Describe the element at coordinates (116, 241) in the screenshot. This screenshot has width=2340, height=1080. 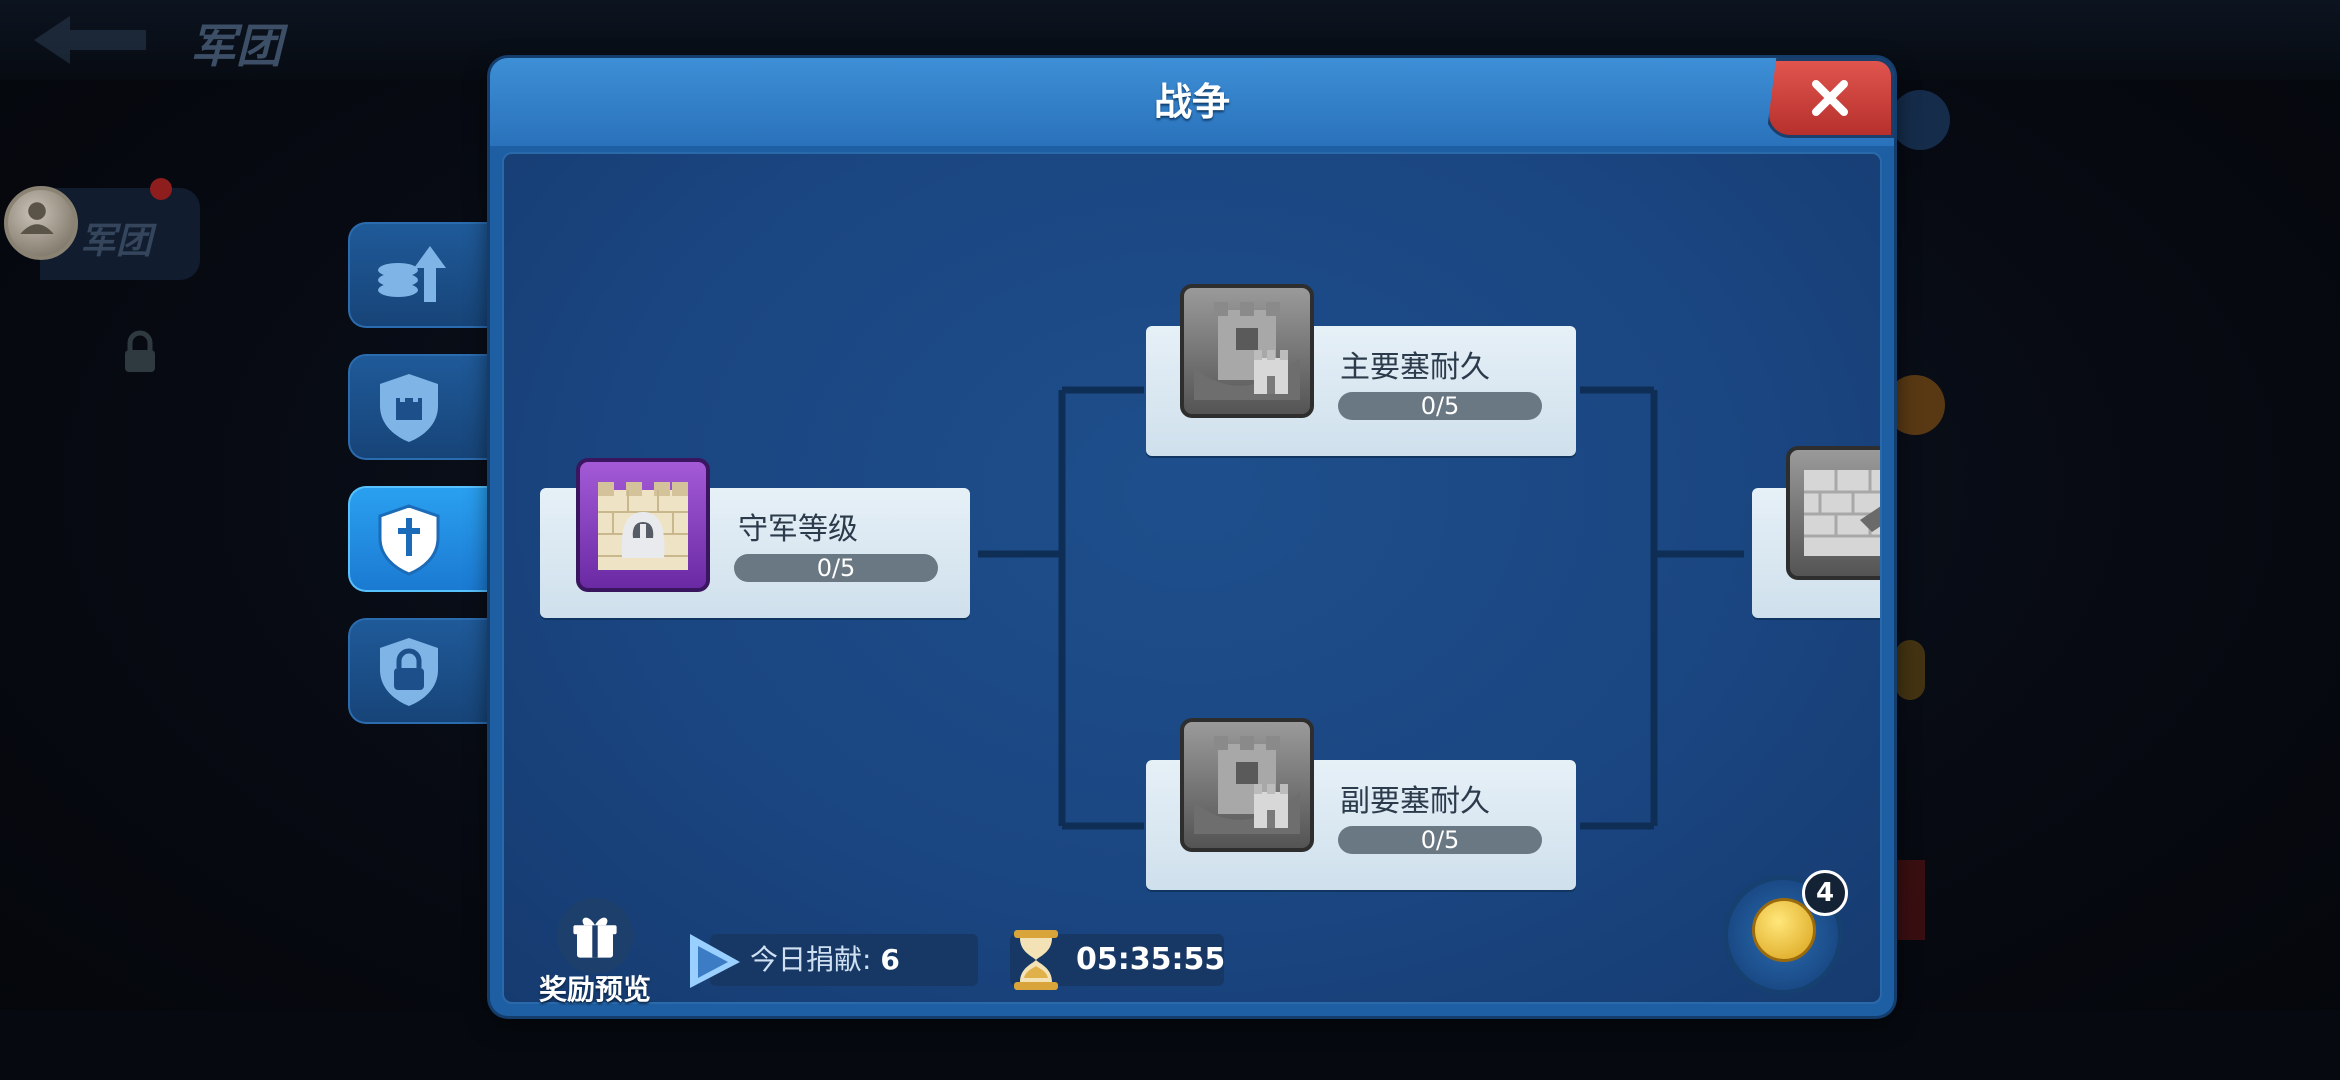
I see `background-avatar-label: 军团` at that location.